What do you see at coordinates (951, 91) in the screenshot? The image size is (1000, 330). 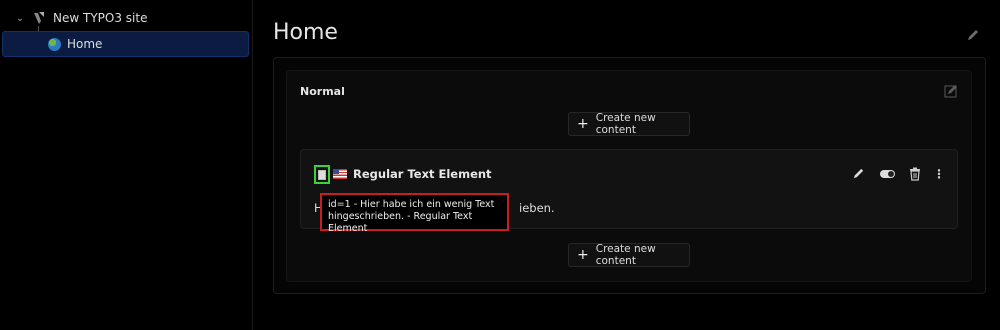 I see `edit-column-icon` at bounding box center [951, 91].